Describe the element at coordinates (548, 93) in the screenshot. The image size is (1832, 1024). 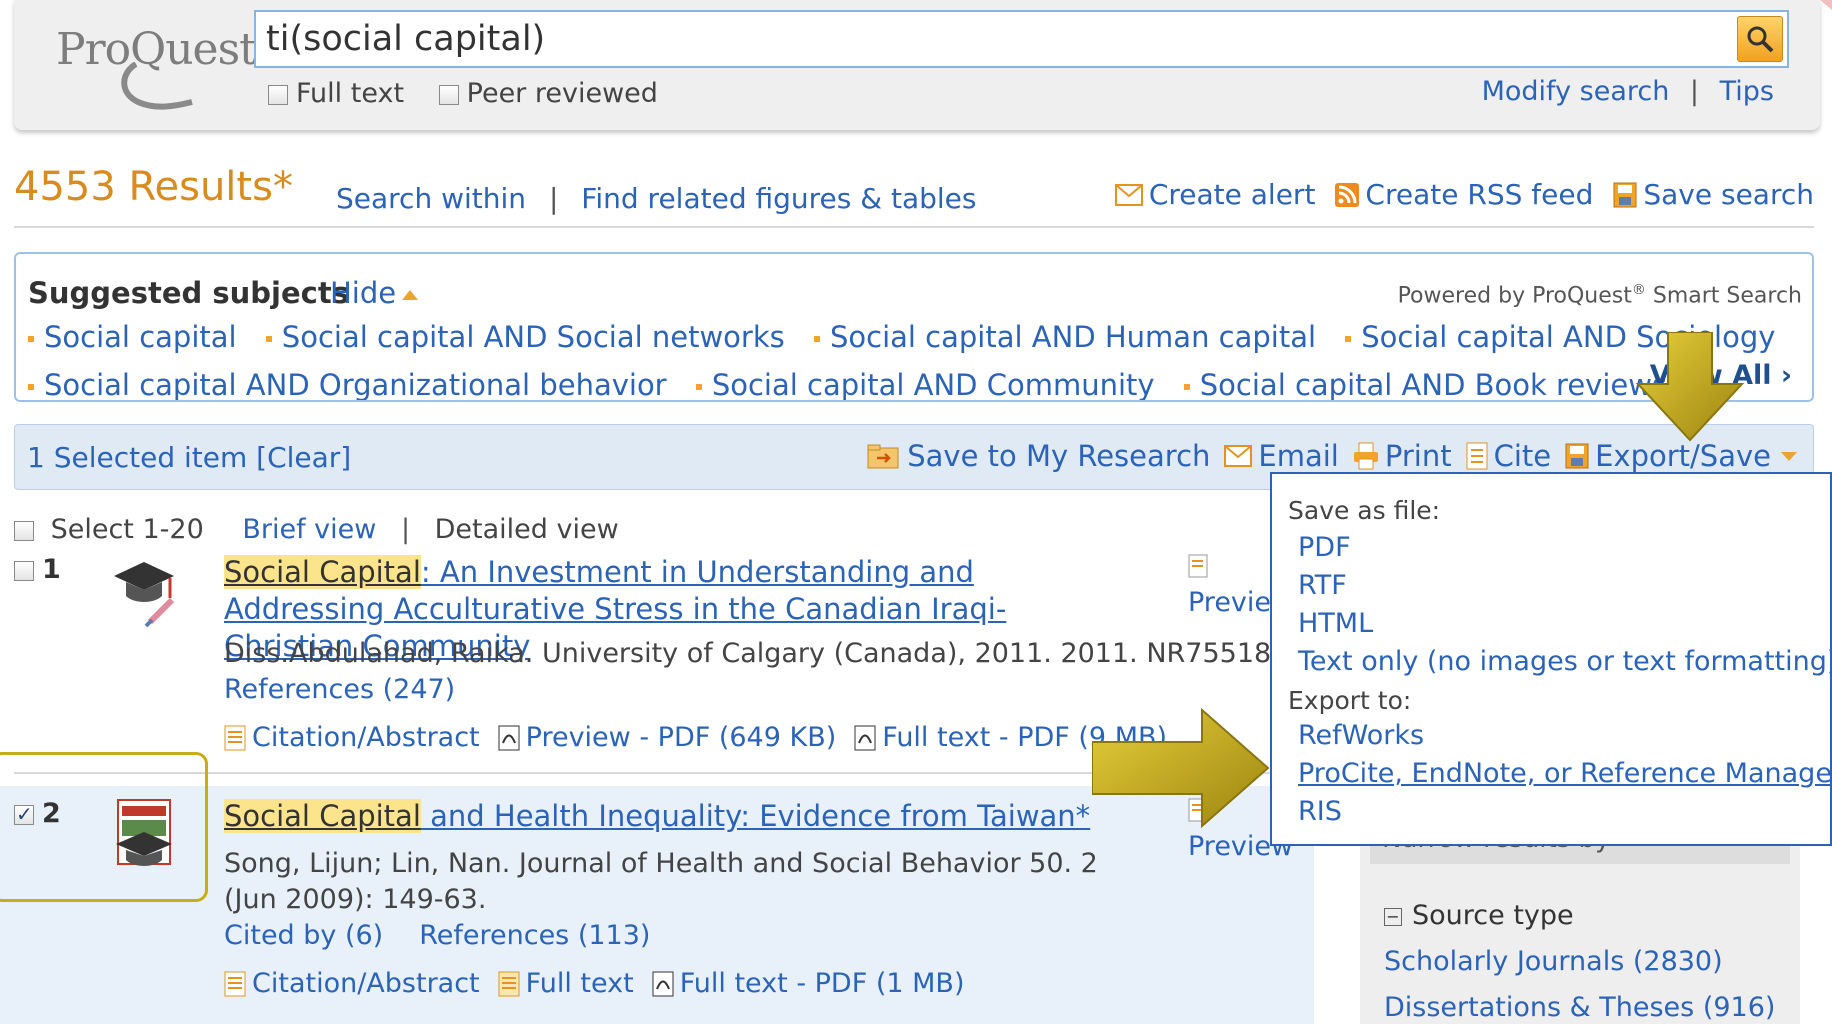
I see `peer-reviewed-filter: Peer reviewed` at that location.